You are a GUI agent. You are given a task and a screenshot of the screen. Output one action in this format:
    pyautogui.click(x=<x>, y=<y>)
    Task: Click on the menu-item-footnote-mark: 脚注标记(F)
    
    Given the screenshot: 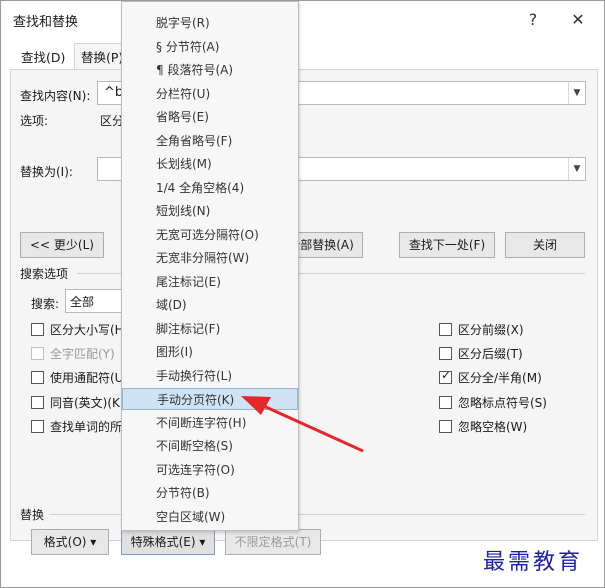 What is the action you would take?
    pyautogui.click(x=210, y=329)
    